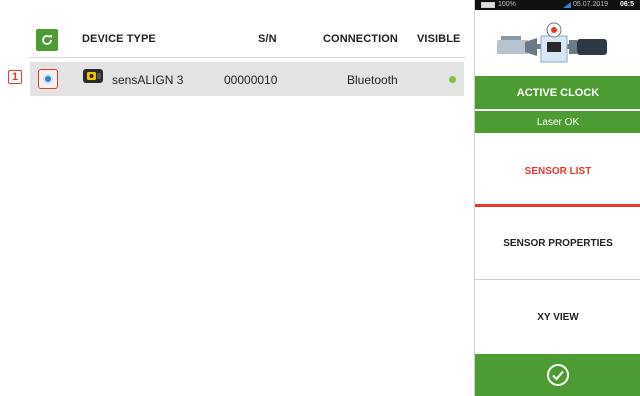  I want to click on serial-number-cell: 00000010, so click(251, 80).